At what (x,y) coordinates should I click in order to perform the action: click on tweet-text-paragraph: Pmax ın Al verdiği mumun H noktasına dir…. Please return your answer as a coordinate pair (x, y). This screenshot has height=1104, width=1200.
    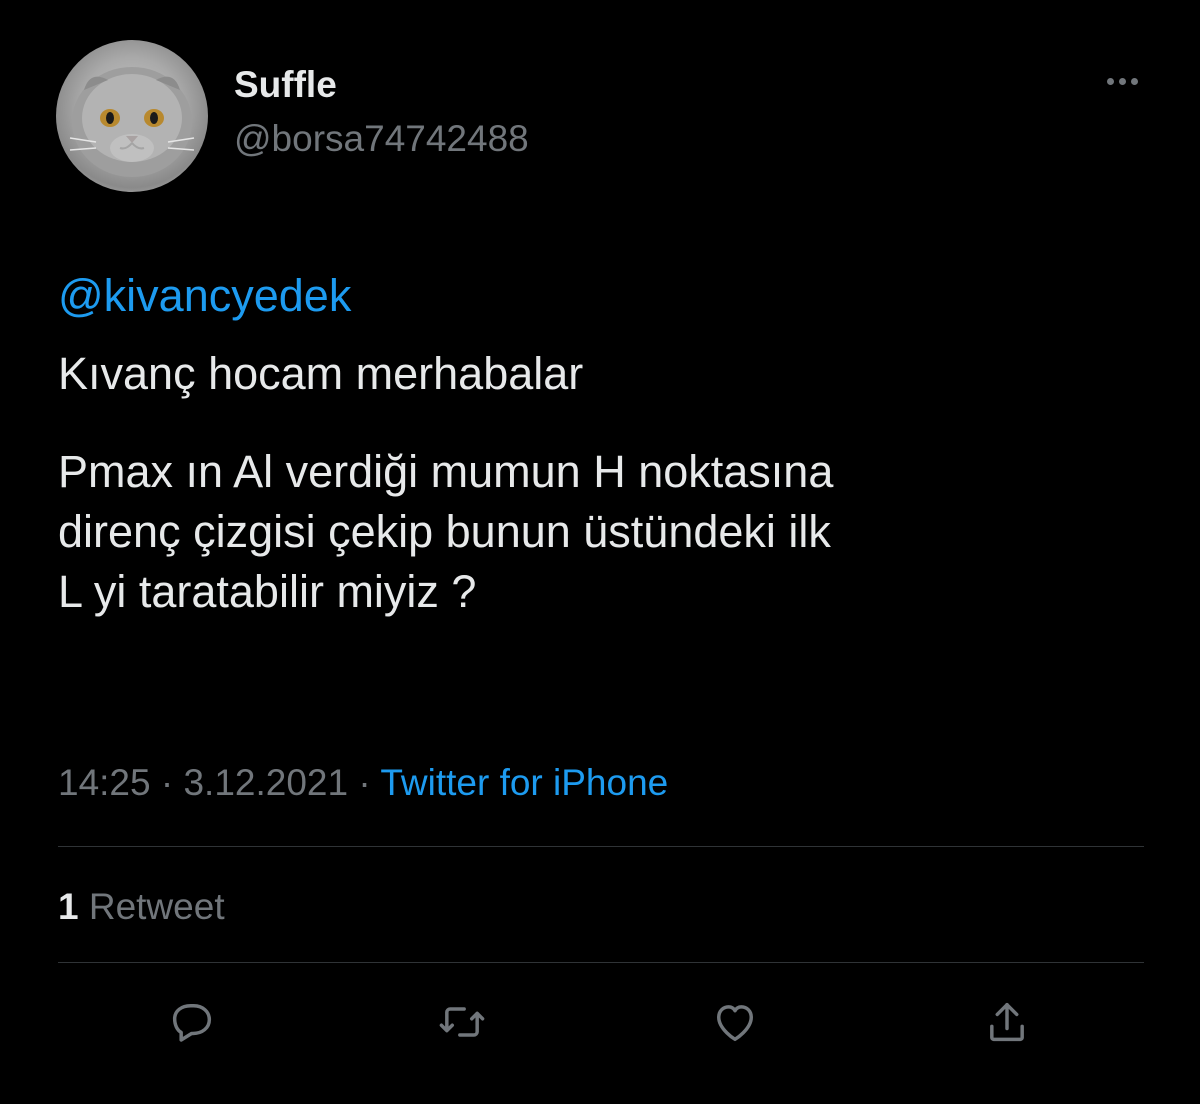
    Looking at the image, I should click on (446, 531).